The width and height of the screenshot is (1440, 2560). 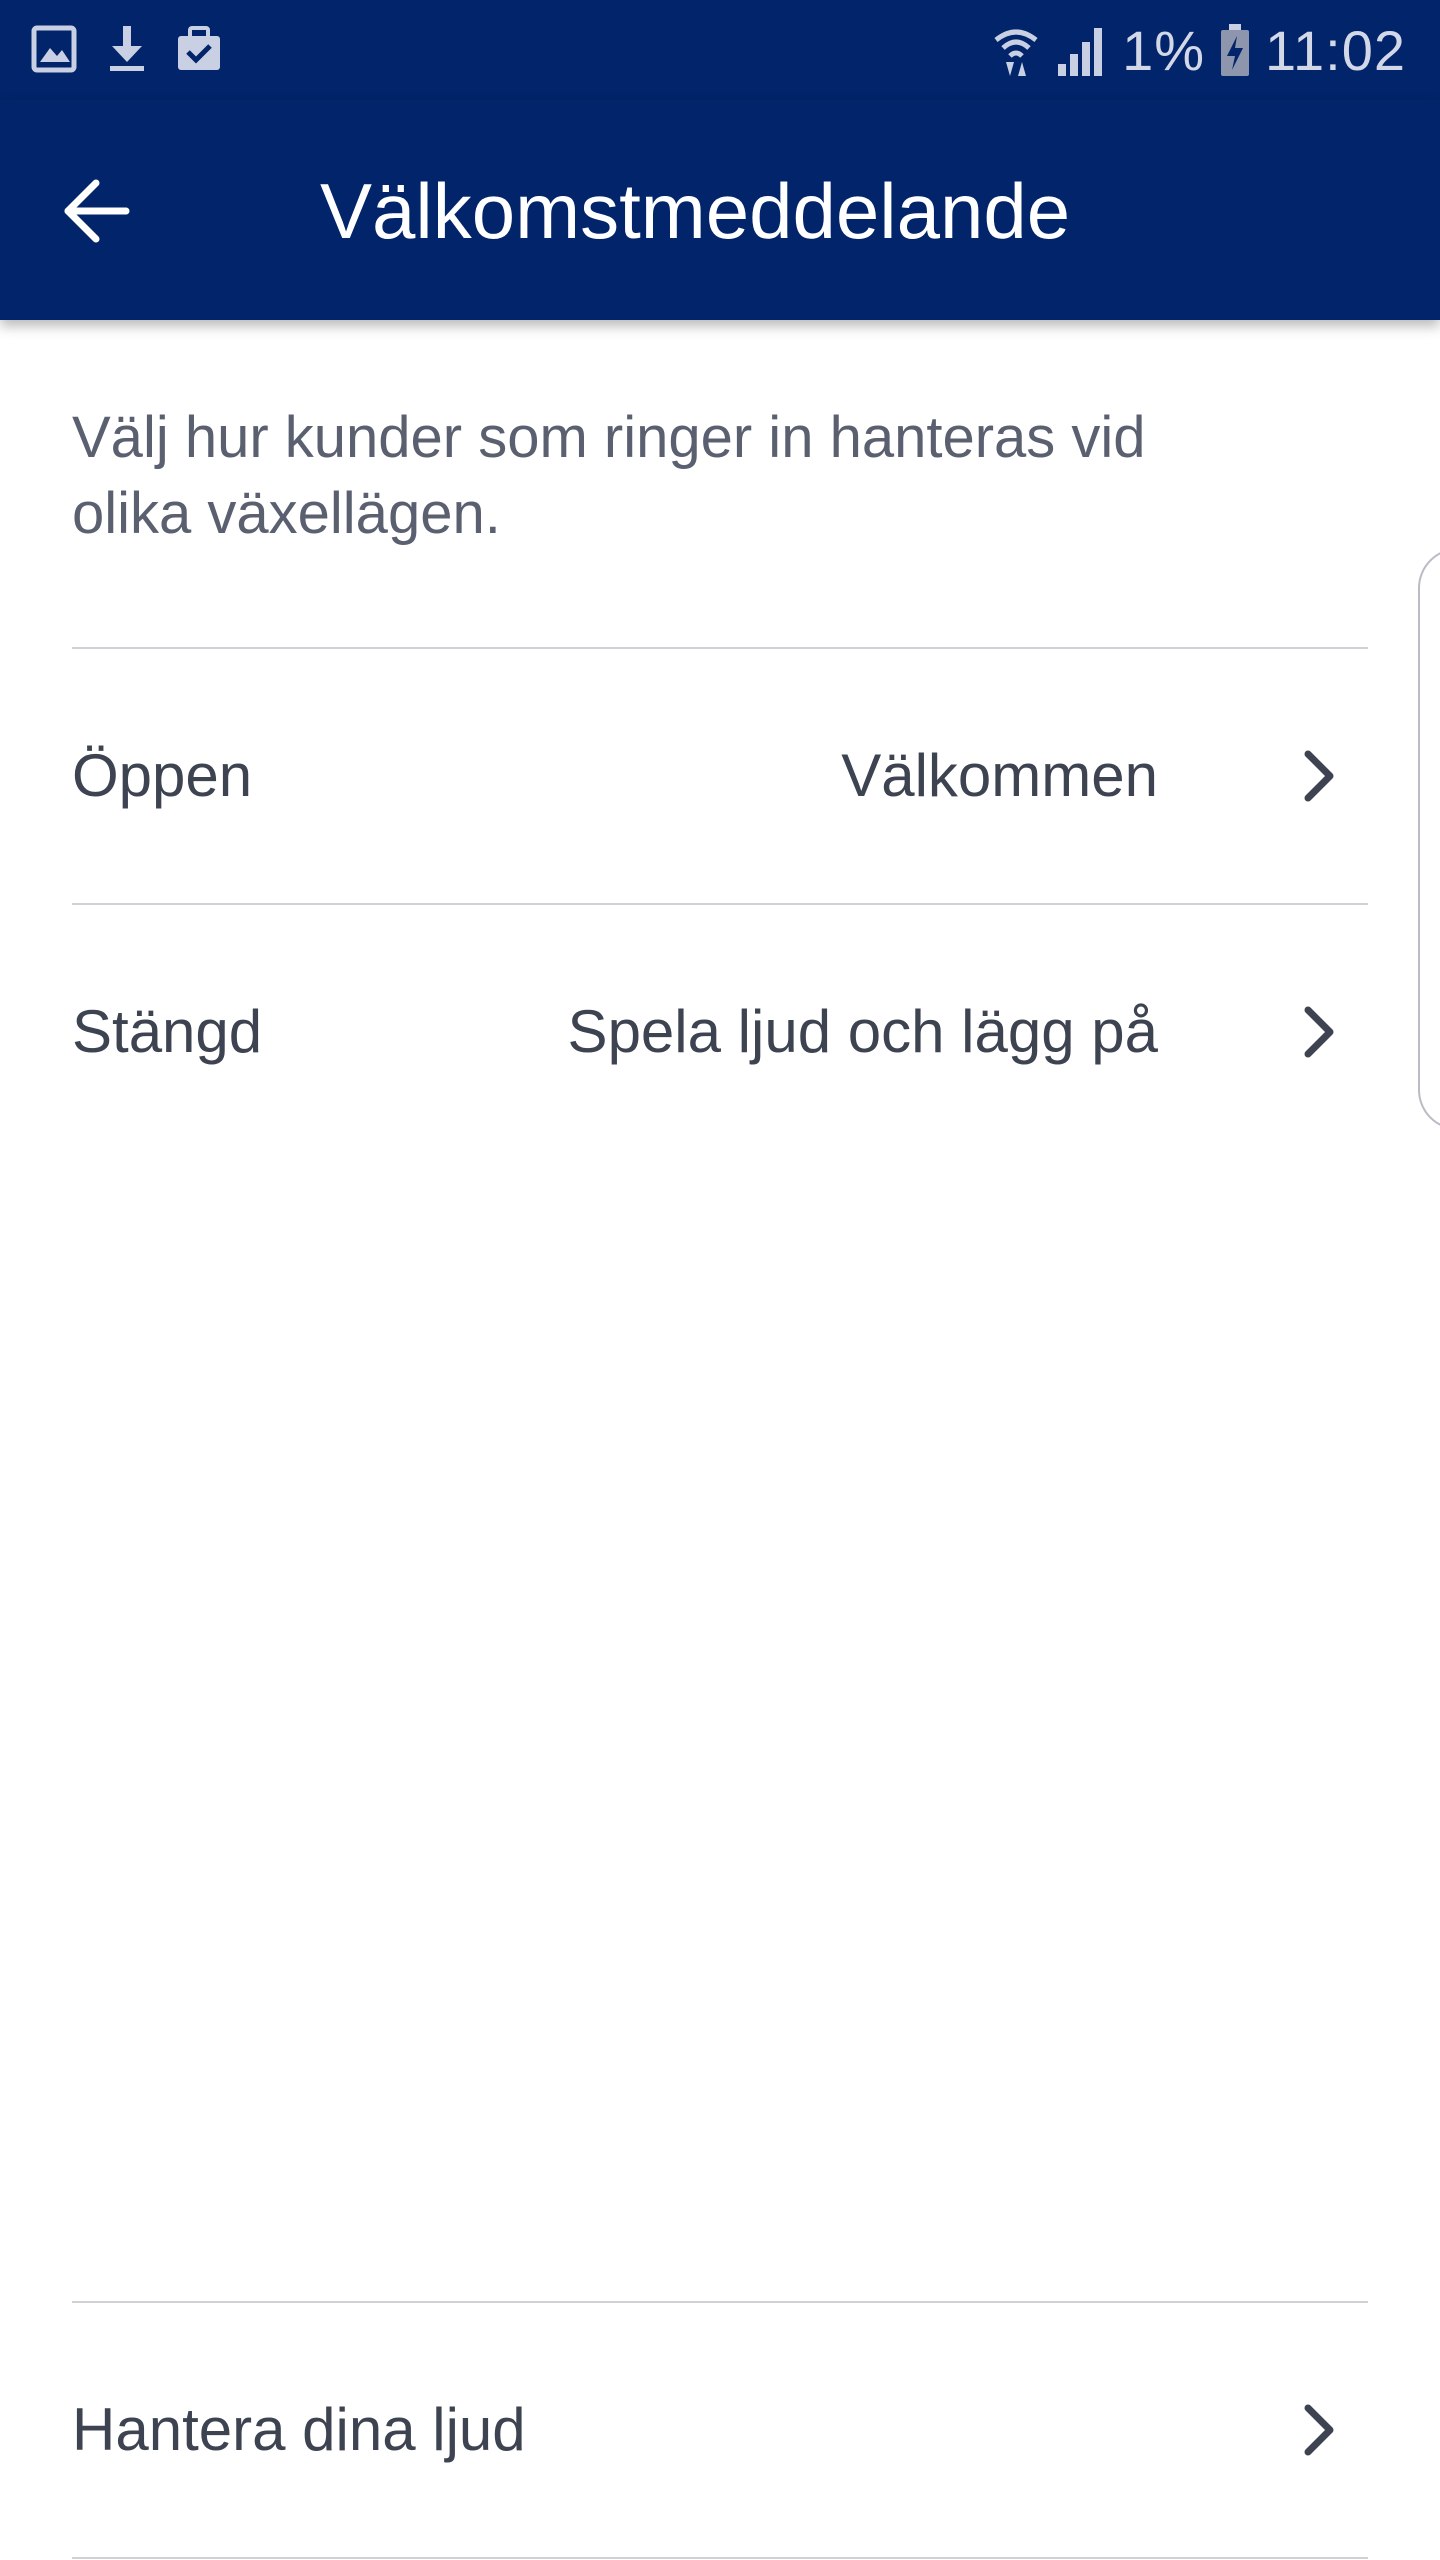 What do you see at coordinates (862, 1031) in the screenshot?
I see `setting-value: Spela ljud och lägg på` at bounding box center [862, 1031].